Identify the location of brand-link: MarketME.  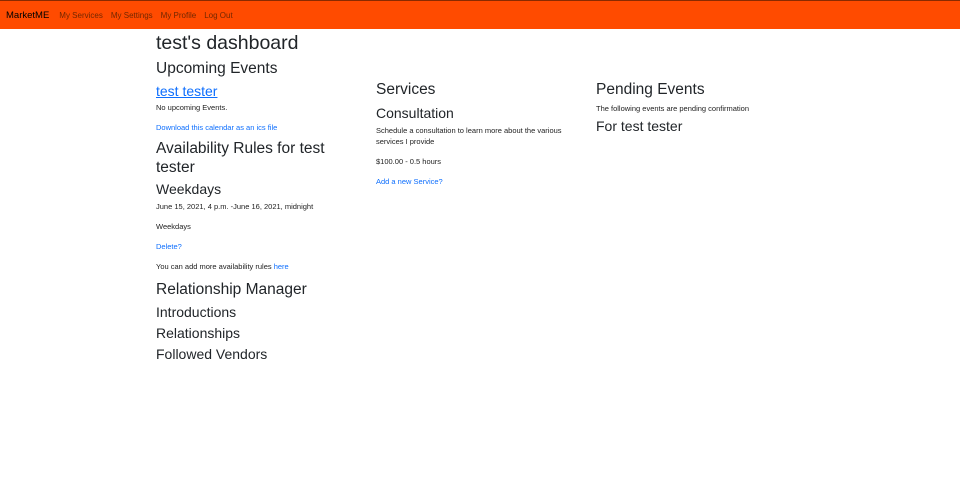
(27, 15).